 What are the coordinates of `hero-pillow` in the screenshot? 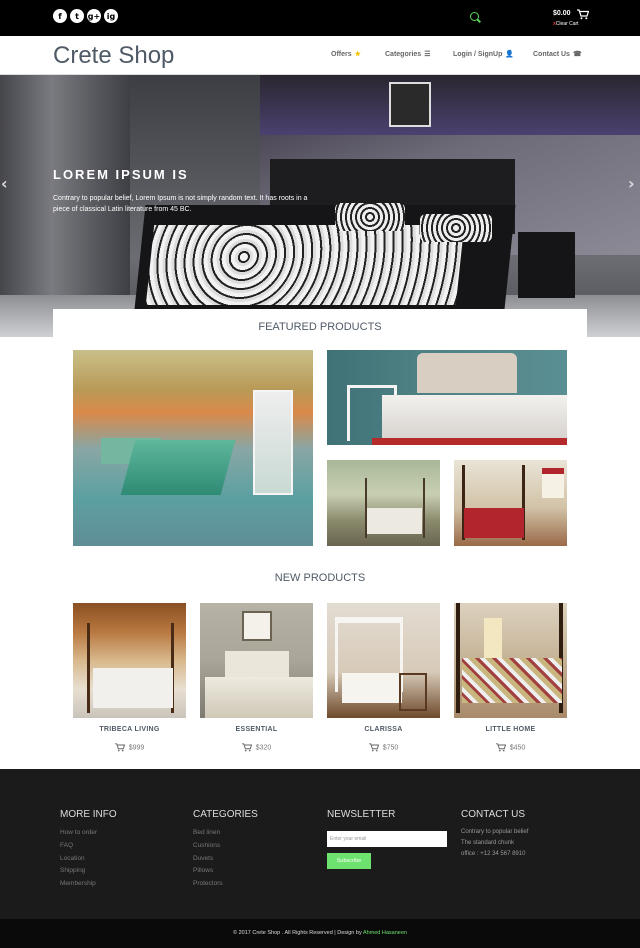 It's located at (456, 228).